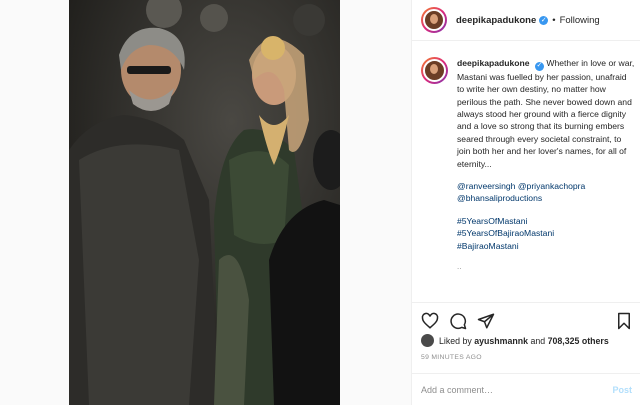  Describe the element at coordinates (546, 233) in the screenshot. I see `hashtag-link: #5YearsOfBajiraoMastani` at that location.